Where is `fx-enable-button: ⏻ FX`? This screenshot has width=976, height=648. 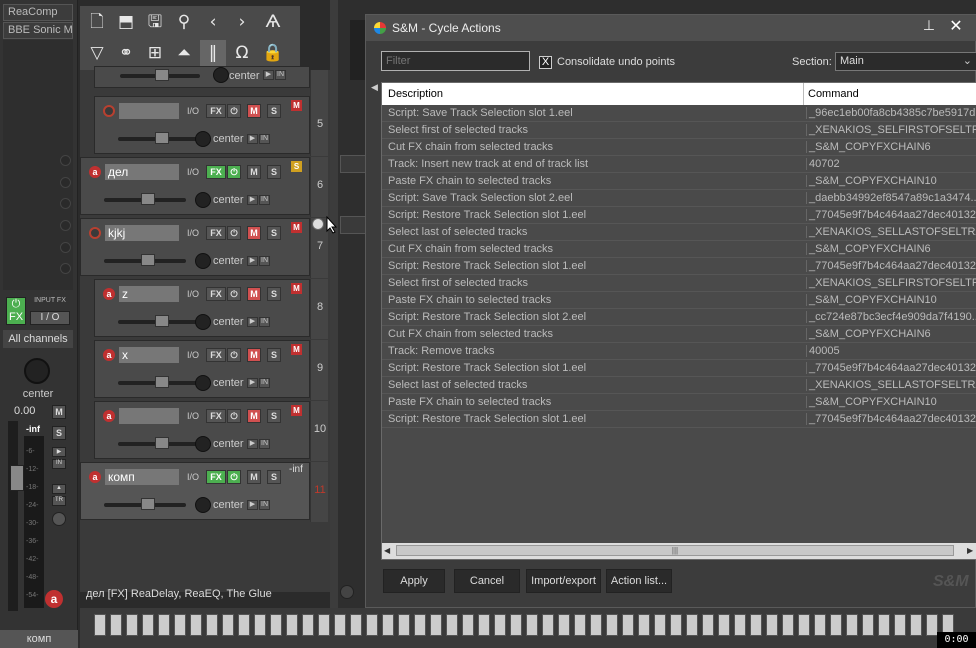 fx-enable-button: ⏻ FX is located at coordinates (16, 311).